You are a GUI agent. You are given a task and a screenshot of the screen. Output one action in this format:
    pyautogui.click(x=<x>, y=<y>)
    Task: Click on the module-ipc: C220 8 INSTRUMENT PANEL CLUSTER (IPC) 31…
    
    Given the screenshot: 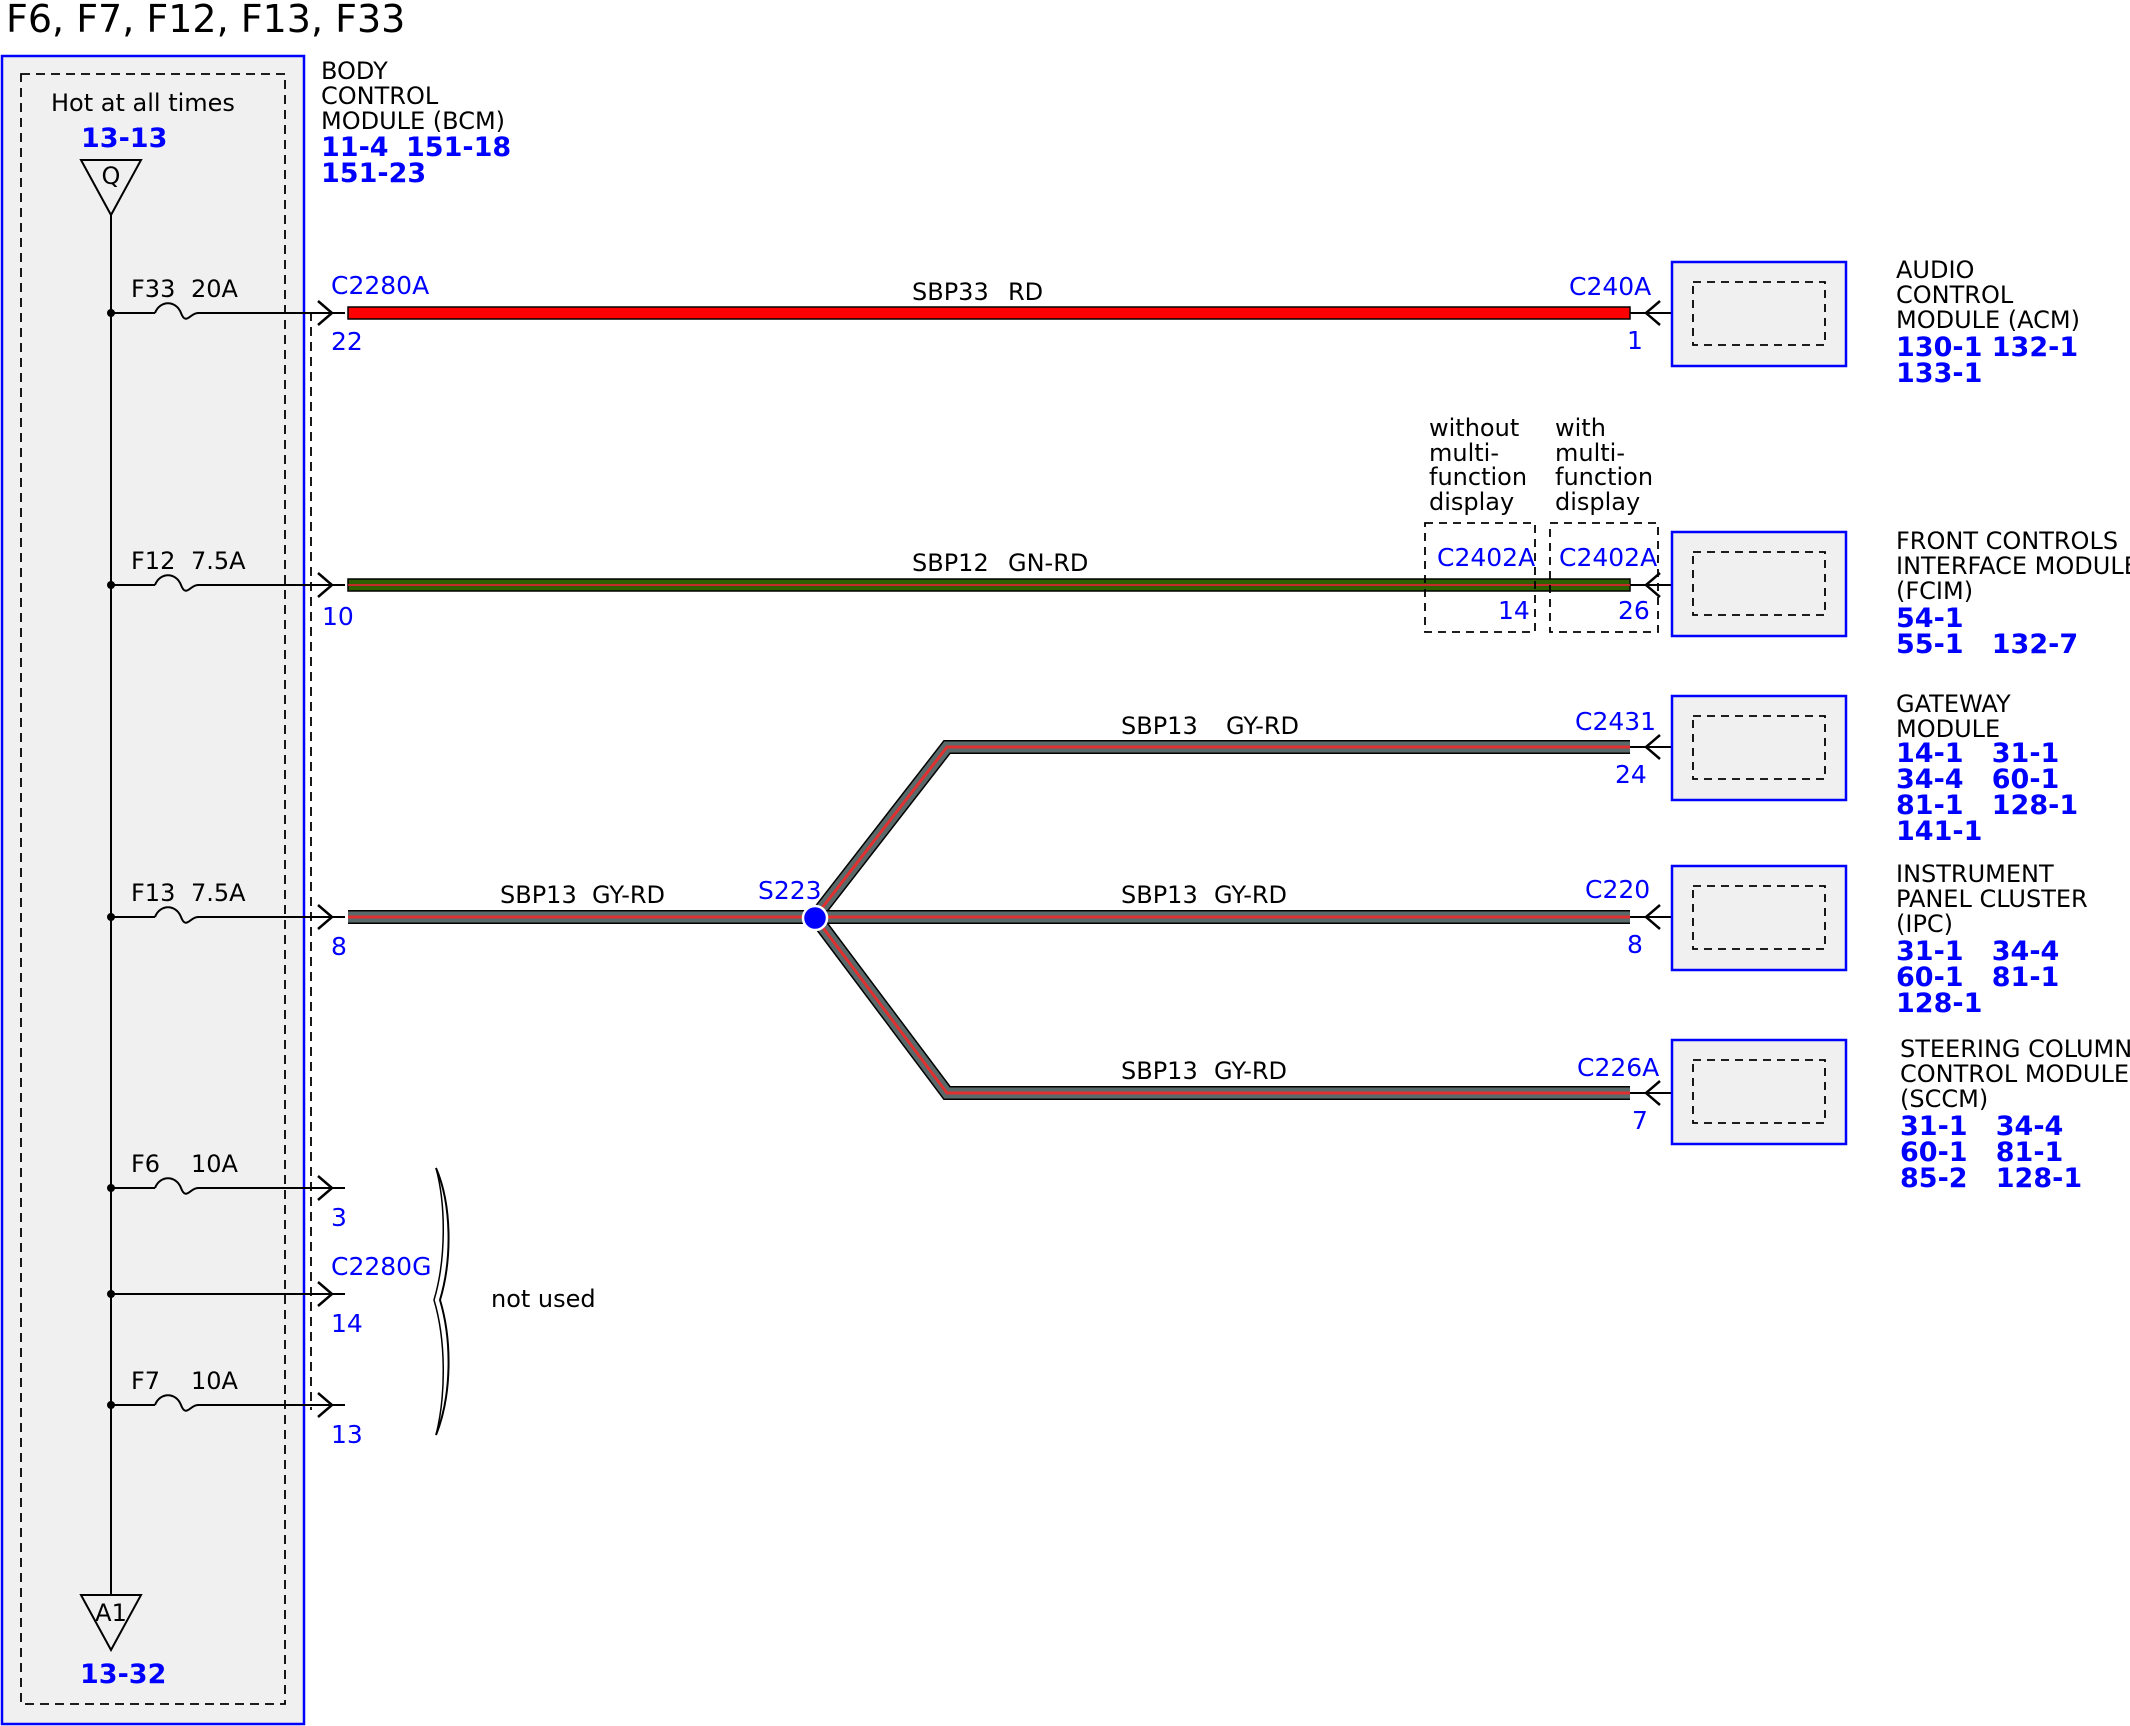 What is the action you would take?
    pyautogui.click(x=1836, y=939)
    